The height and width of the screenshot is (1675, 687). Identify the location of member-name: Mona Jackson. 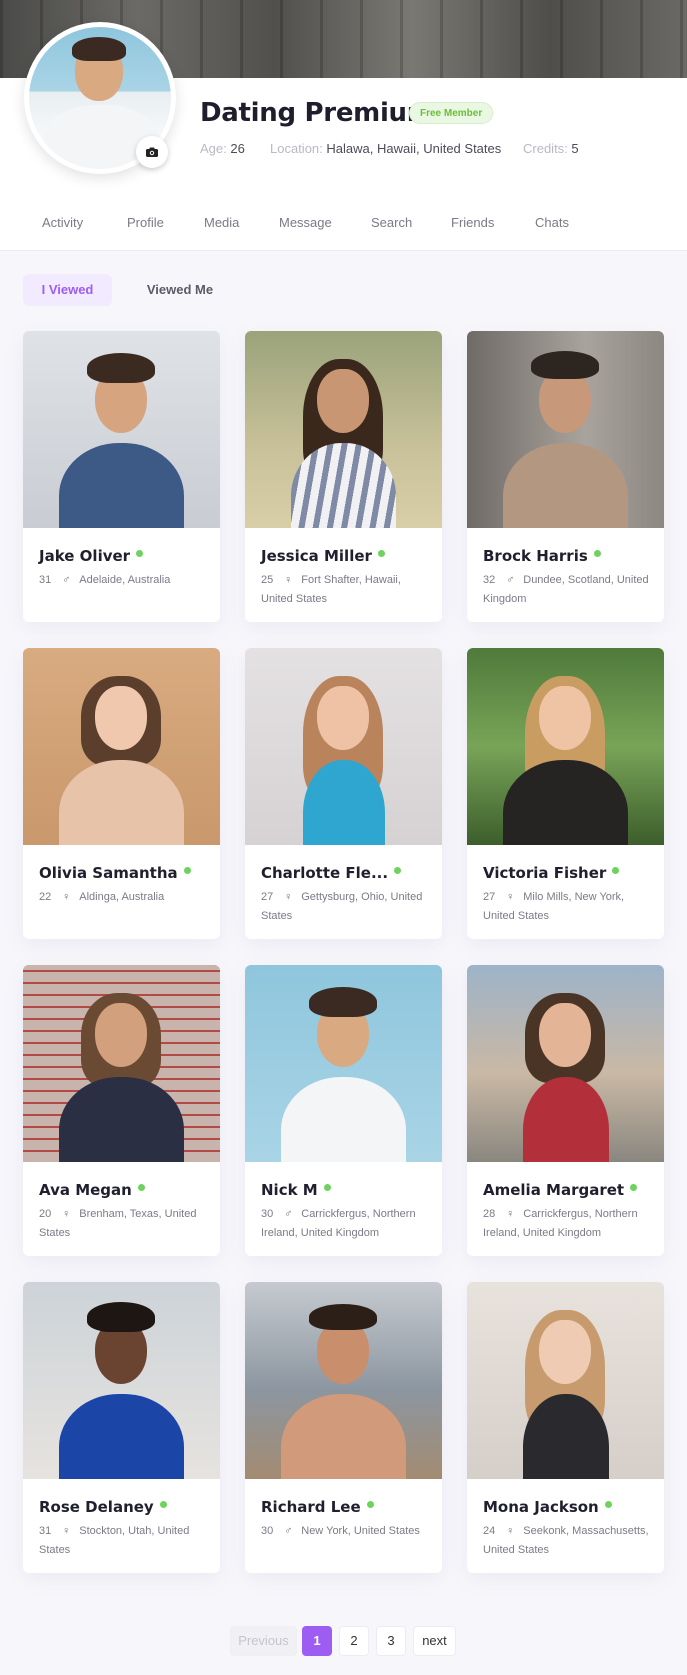
(547, 1507).